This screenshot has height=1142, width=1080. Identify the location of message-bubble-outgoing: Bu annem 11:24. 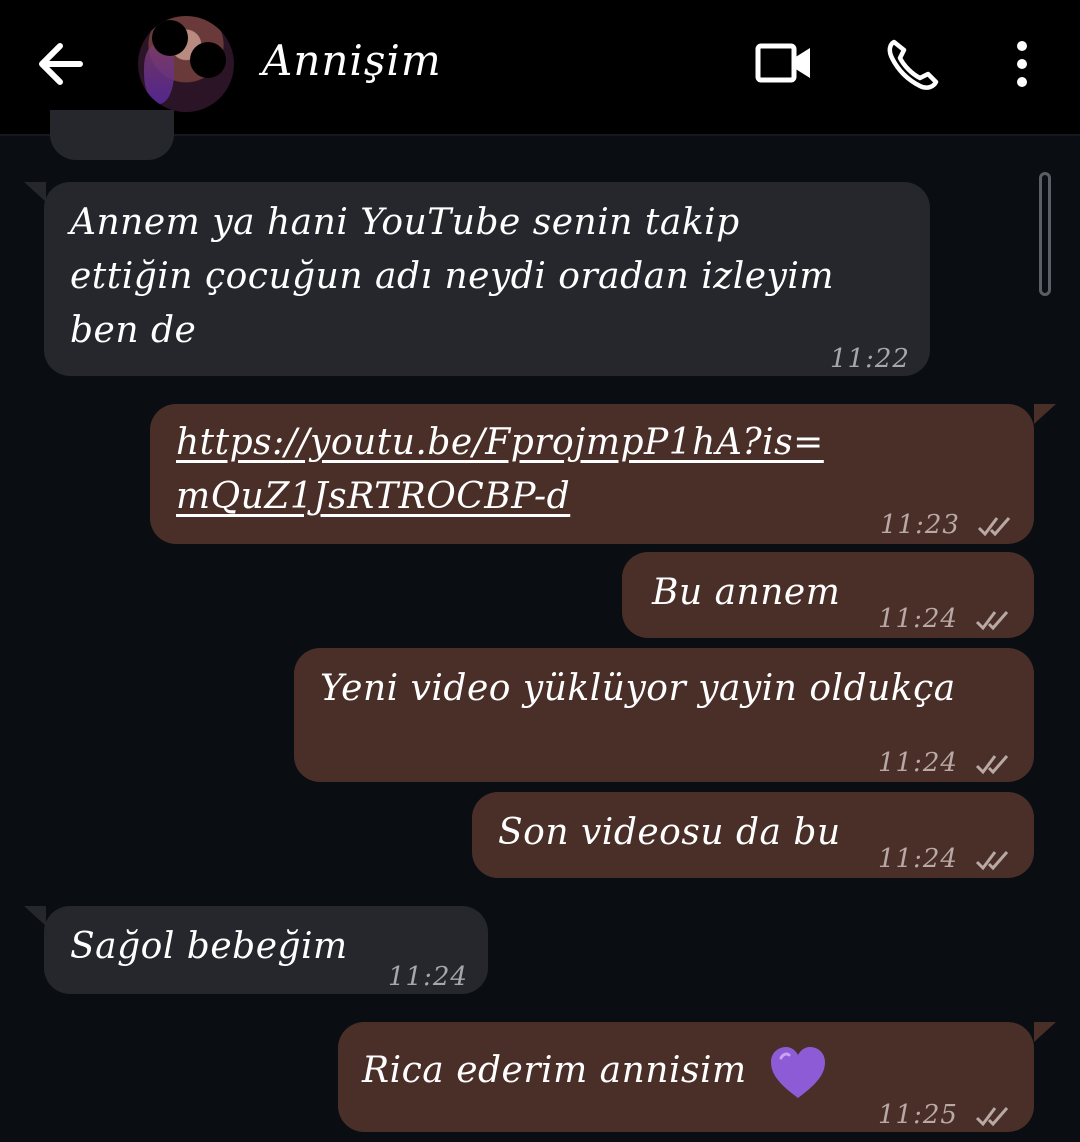
(828, 595).